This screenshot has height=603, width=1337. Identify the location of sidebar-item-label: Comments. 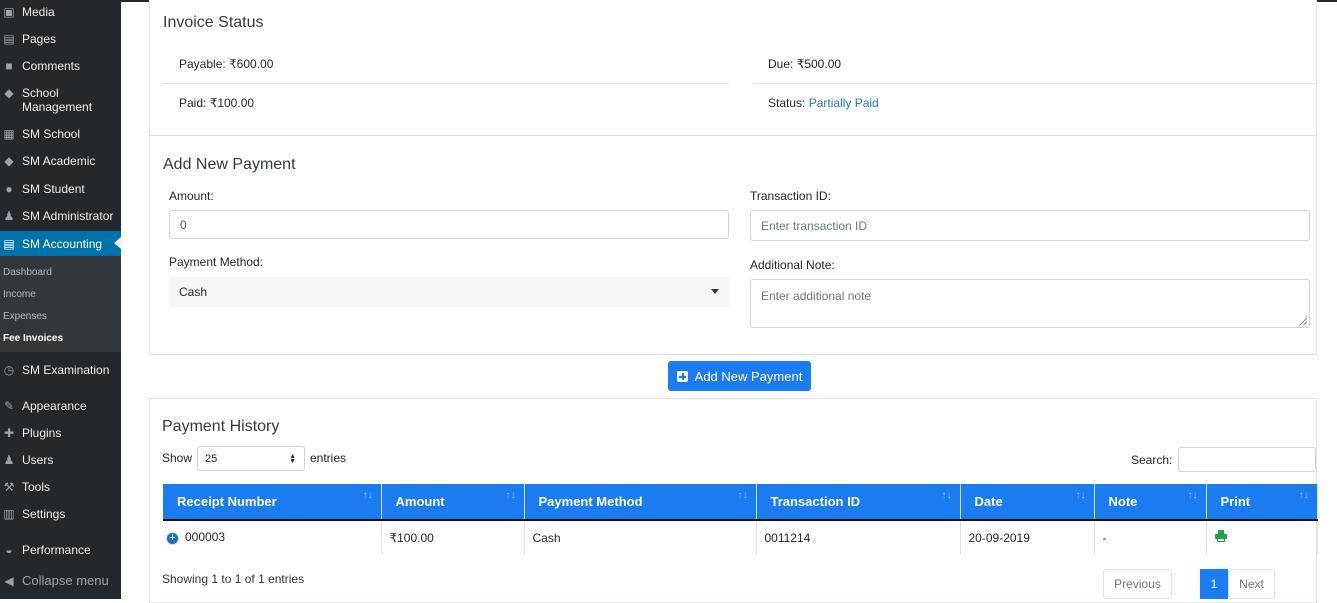
(51, 66).